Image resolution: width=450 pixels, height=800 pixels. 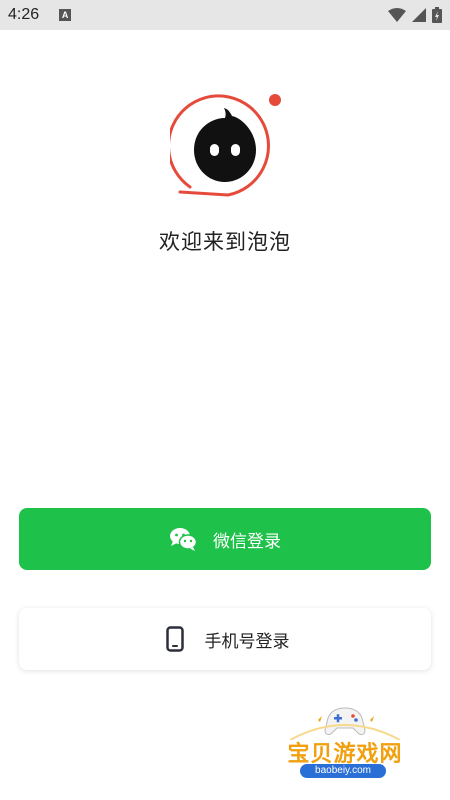 What do you see at coordinates (225, 15) in the screenshot?
I see `status-bar: 4:26 A` at bounding box center [225, 15].